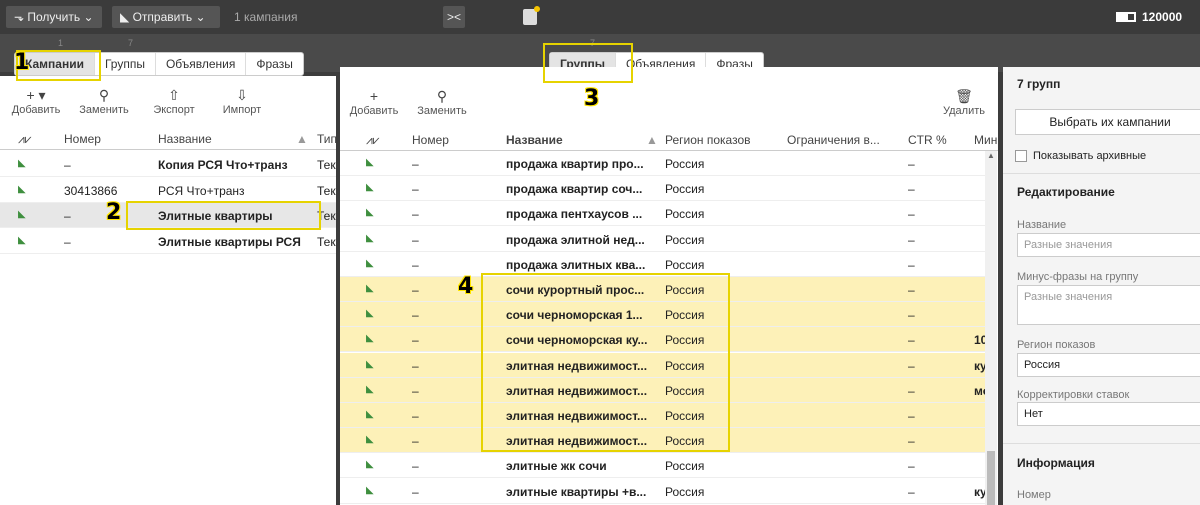  What do you see at coordinates (1056, 463) in the screenshot?
I see `info-heading: Информация` at bounding box center [1056, 463].